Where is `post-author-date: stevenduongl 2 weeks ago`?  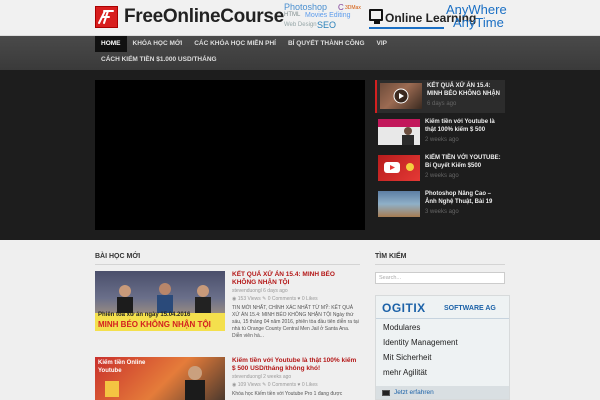
post-author-date: stevenduongl 2 weeks ago is located at coordinates (261, 377).